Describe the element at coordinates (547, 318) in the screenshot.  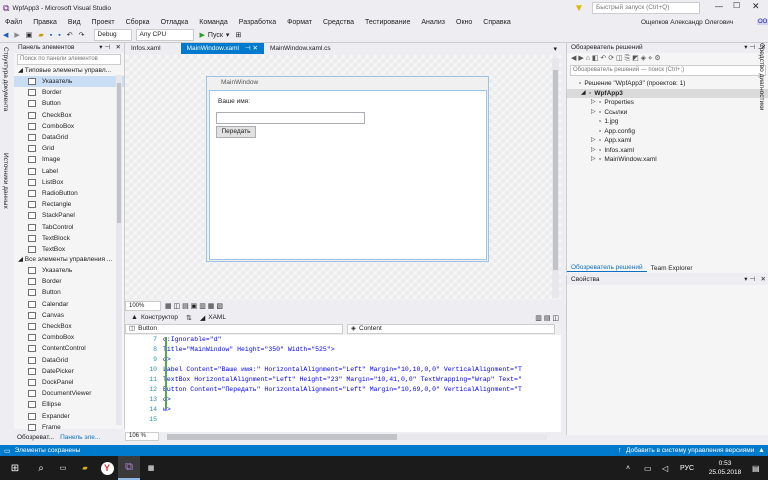
I see `split-layout-icons: ▥ ▤ ◫` at that location.